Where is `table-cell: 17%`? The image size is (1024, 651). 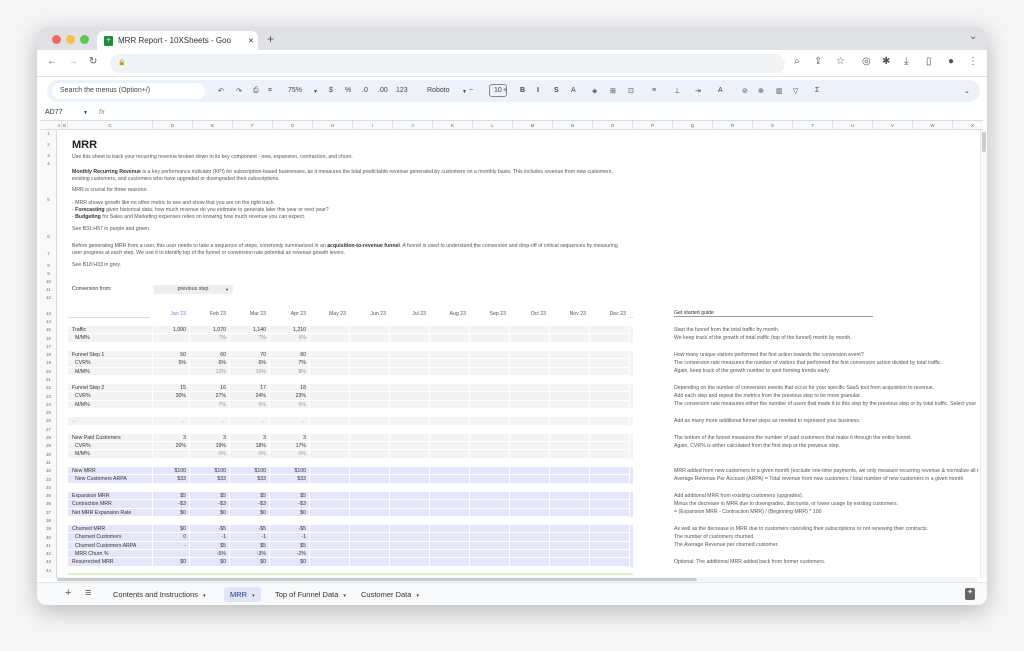 table-cell: 17% is located at coordinates (290, 446).